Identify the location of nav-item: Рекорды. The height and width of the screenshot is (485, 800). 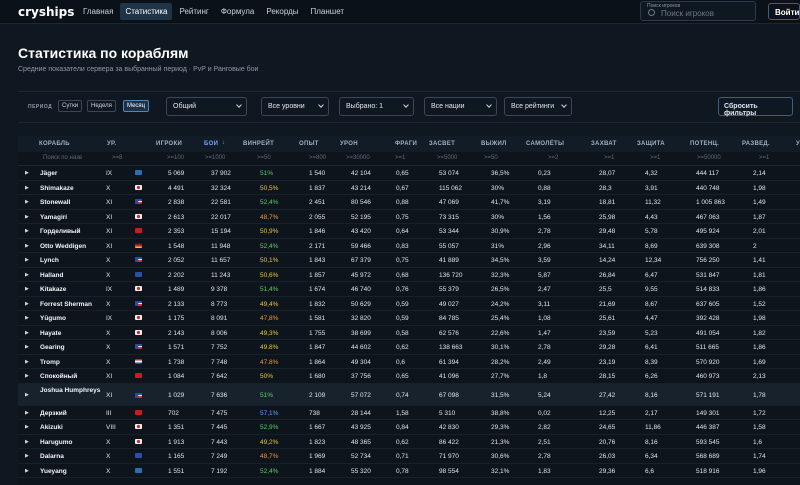
(282, 11).